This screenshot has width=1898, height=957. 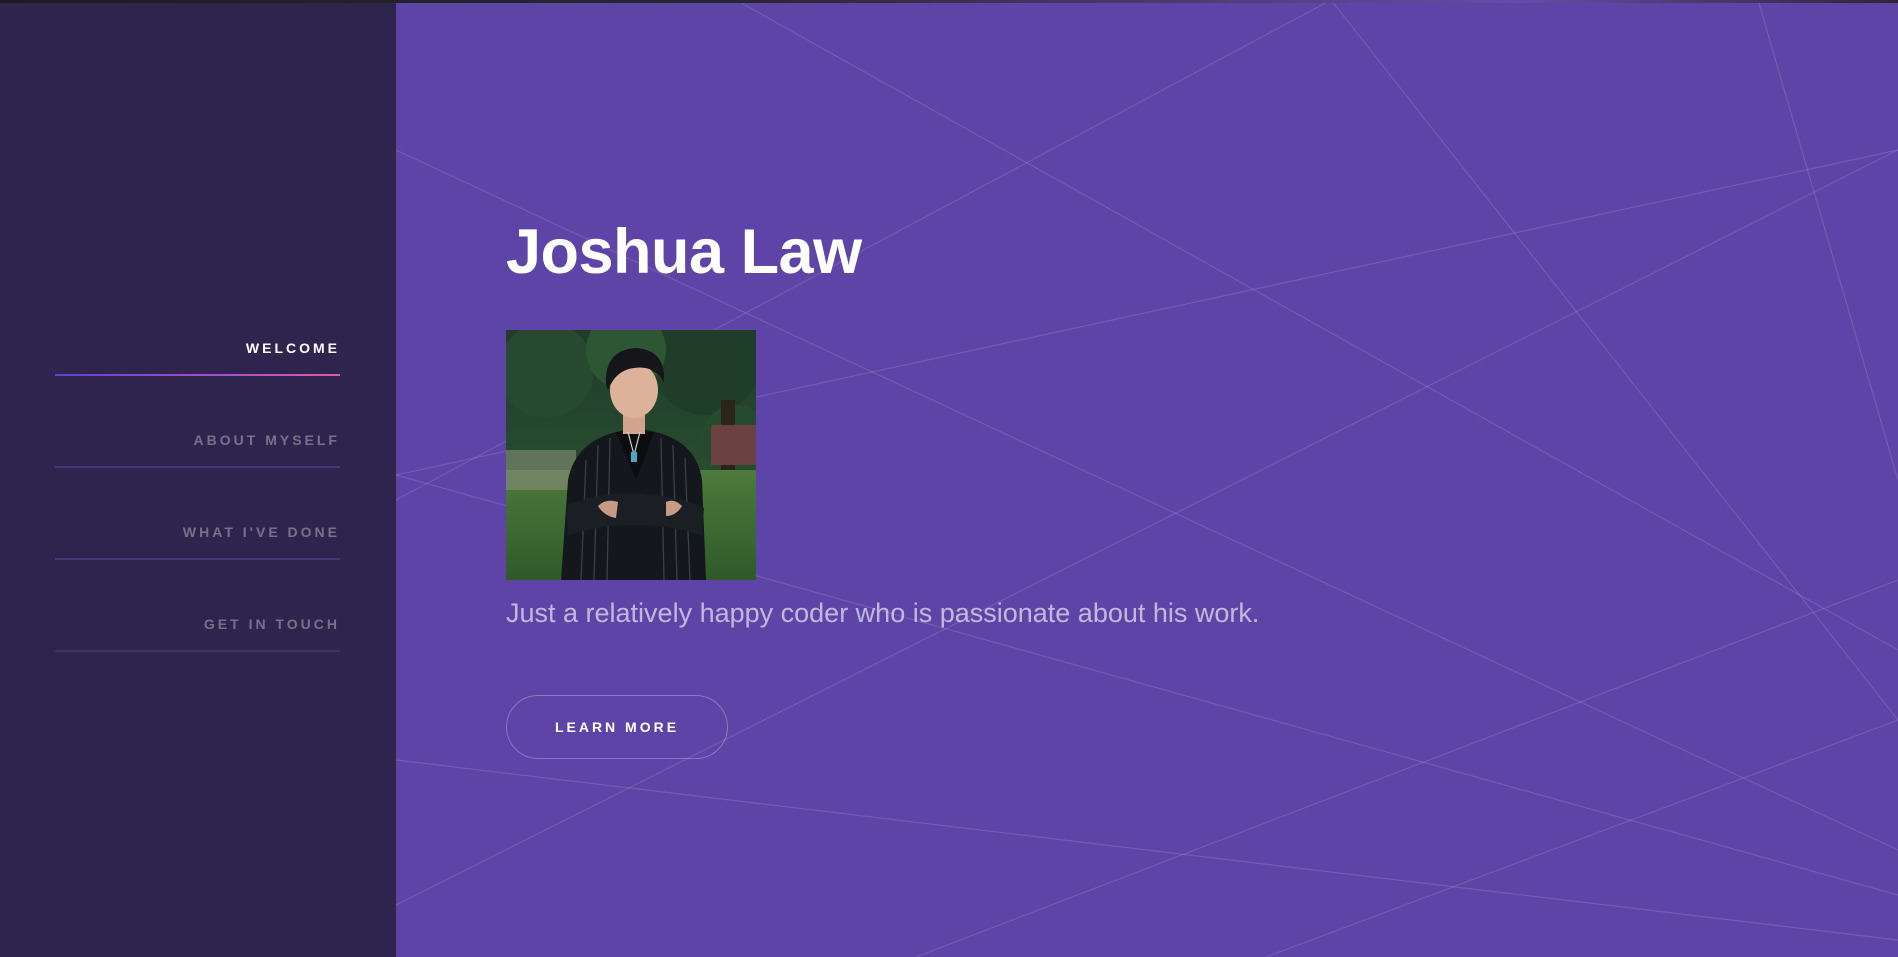 What do you see at coordinates (197, 552) in the screenshot?
I see `sidebar-item-what-ive-done: WHAT I'VE DONE` at bounding box center [197, 552].